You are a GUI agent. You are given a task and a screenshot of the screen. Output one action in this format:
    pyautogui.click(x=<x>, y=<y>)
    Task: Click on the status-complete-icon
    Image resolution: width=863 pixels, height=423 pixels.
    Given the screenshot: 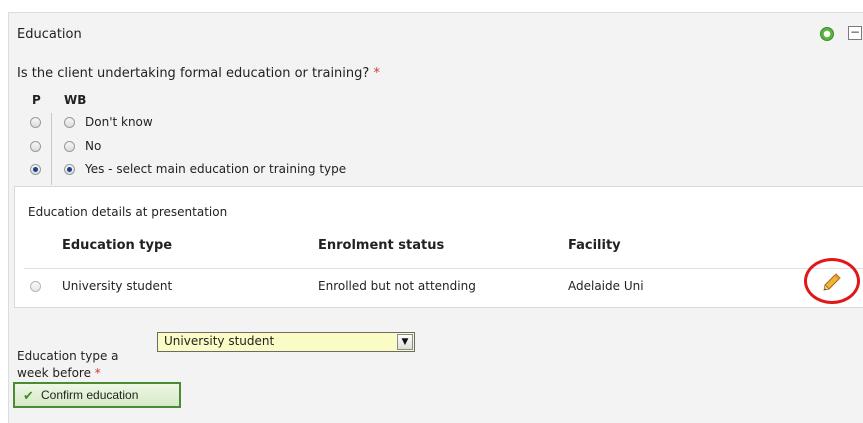 What is the action you would take?
    pyautogui.click(x=827, y=34)
    